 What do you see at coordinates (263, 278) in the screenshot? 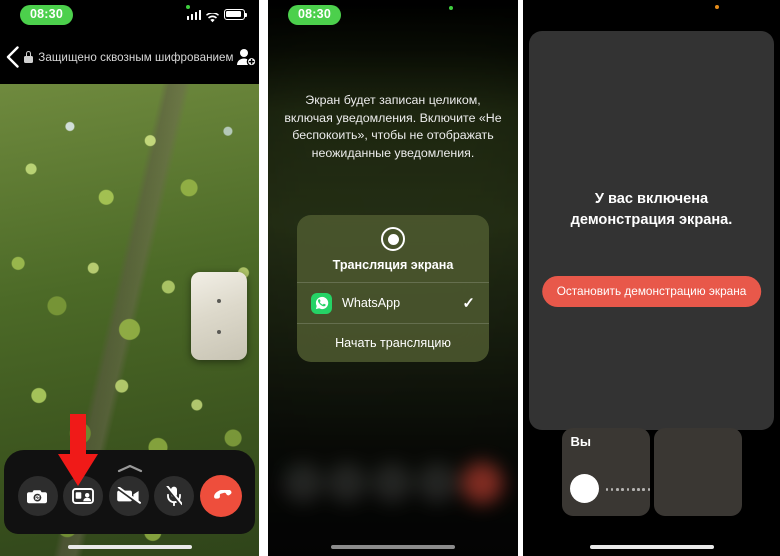
I see `panel-divider` at bounding box center [263, 278].